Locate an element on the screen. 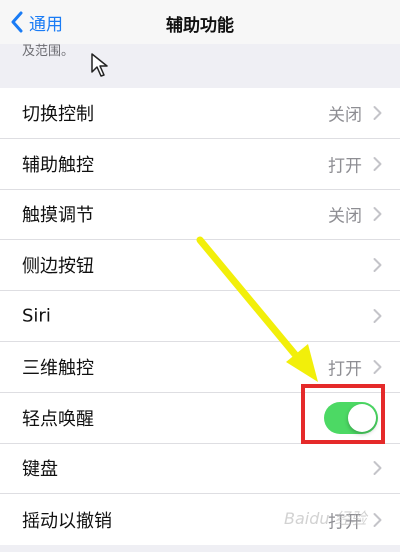 The image size is (400, 552). cursor-icon is located at coordinates (99, 65).